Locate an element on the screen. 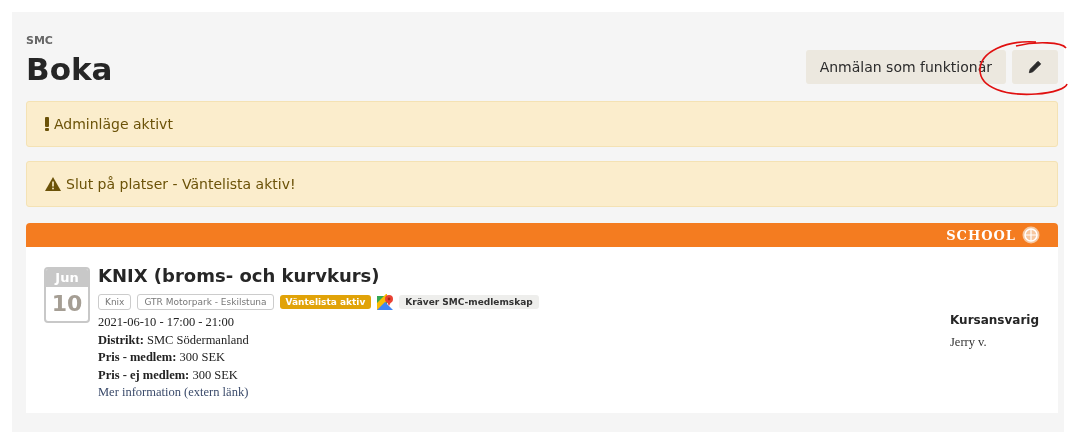 This screenshot has height=432, width=1070. info-line: Pris - ej medlem: 300 SEK is located at coordinates (168, 375).